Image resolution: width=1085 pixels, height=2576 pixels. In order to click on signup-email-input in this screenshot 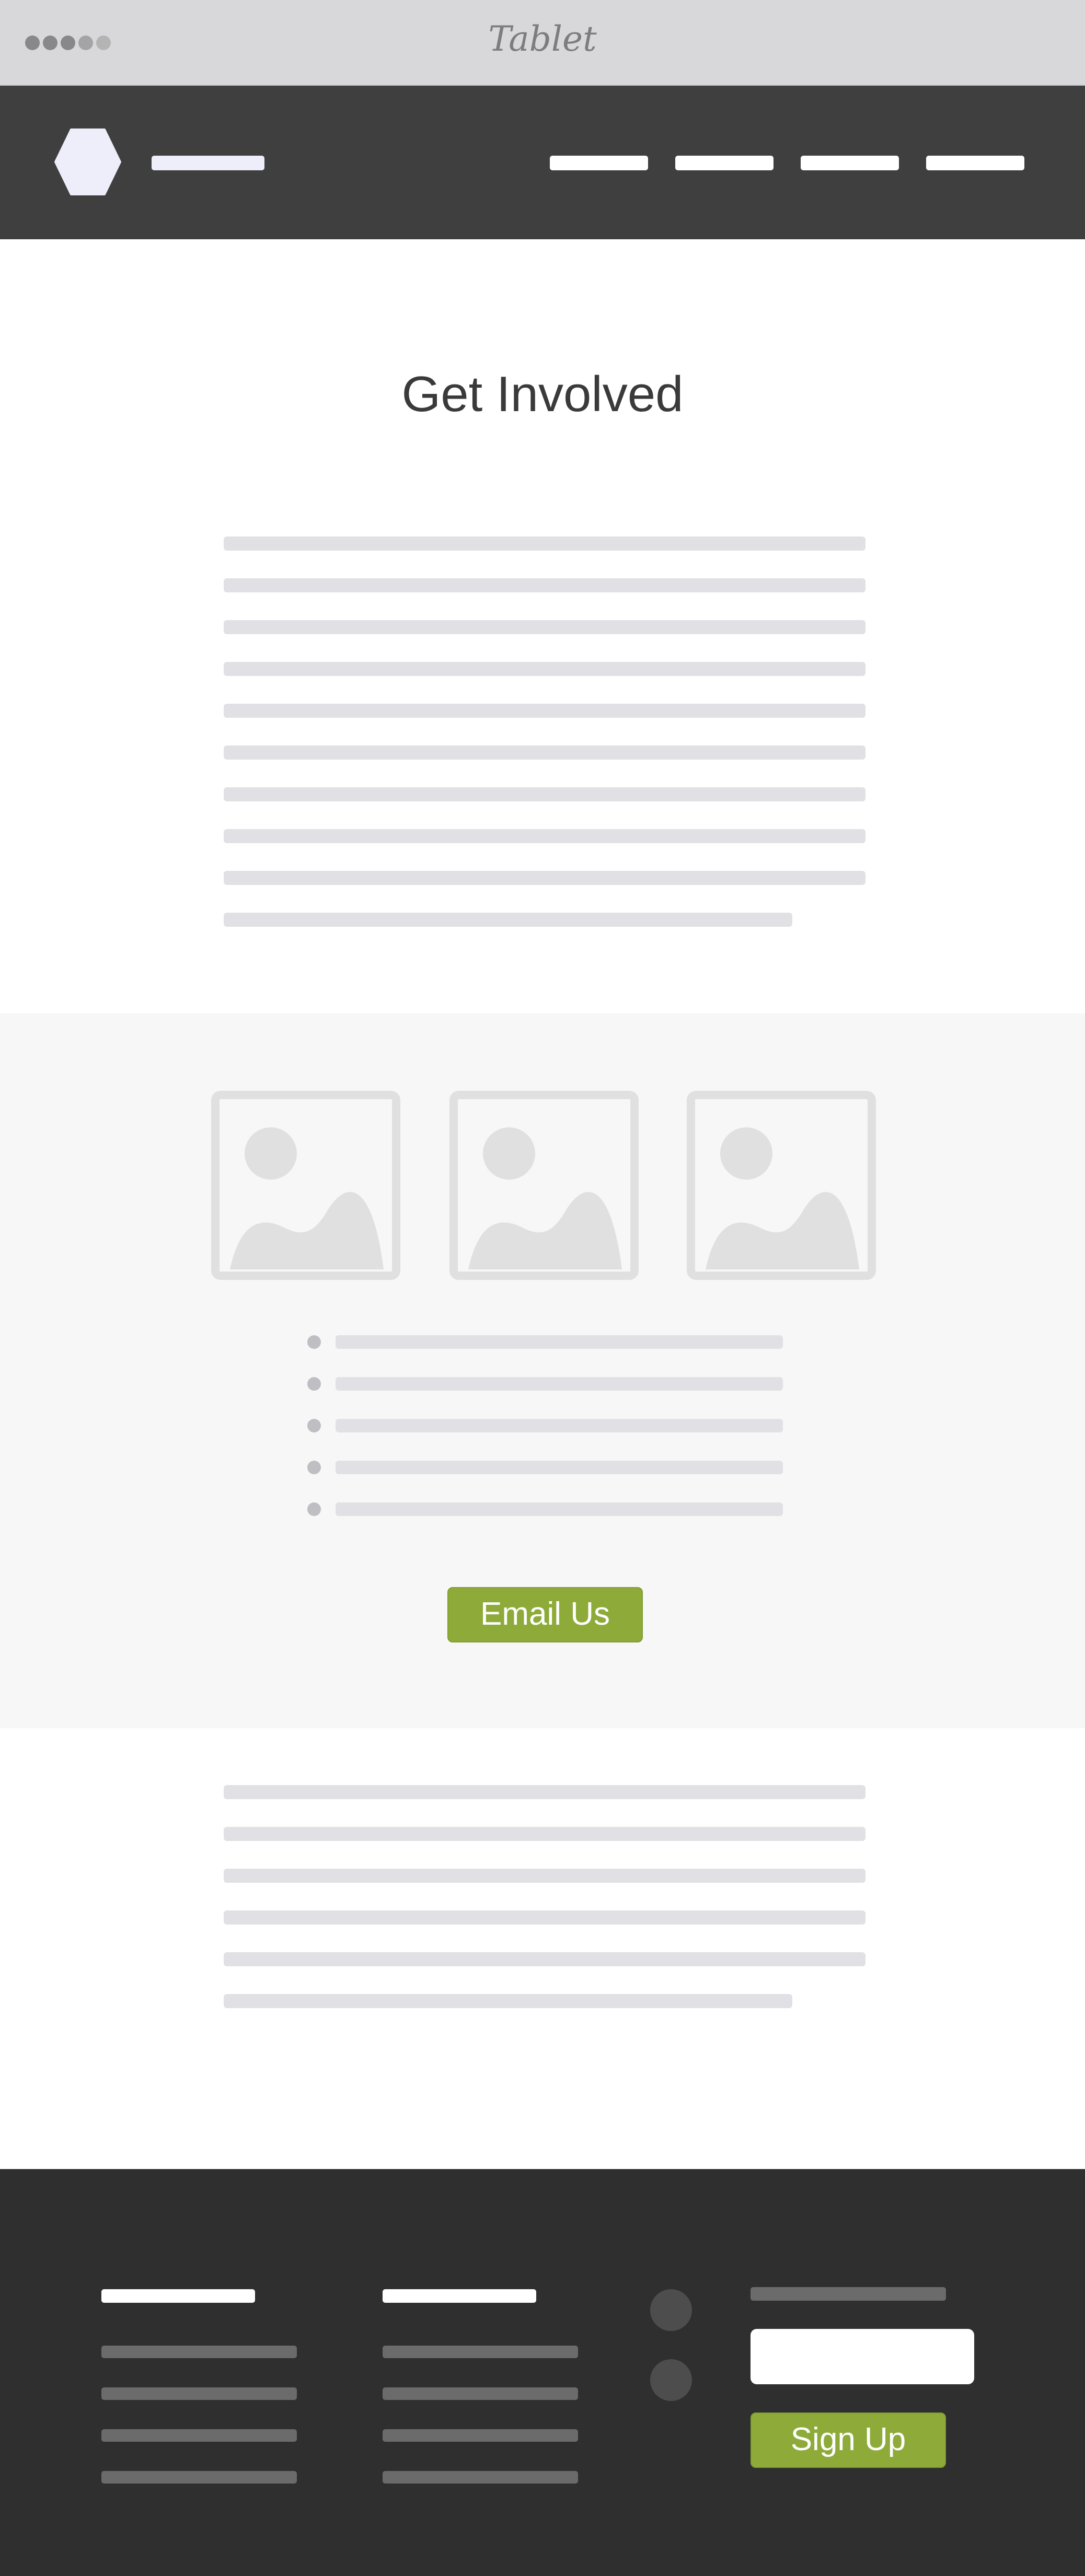, I will do `click(863, 2356)`.